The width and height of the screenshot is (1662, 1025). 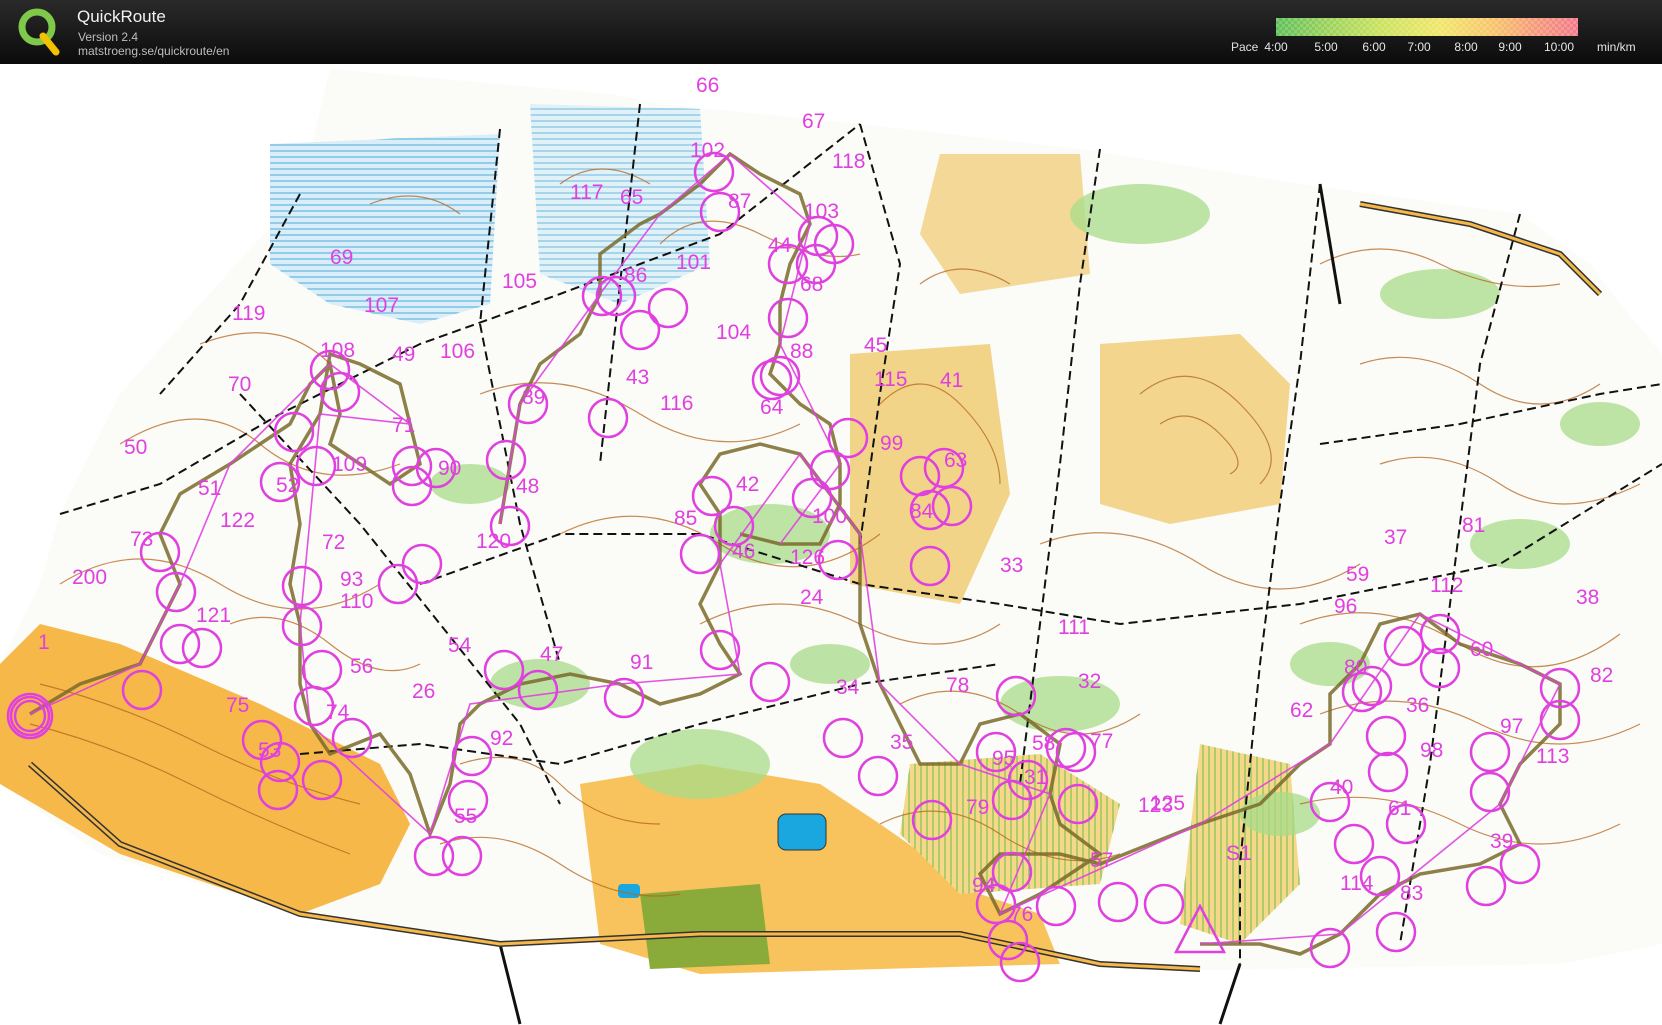 What do you see at coordinates (361, 666) in the screenshot?
I see `control-number: 56` at bounding box center [361, 666].